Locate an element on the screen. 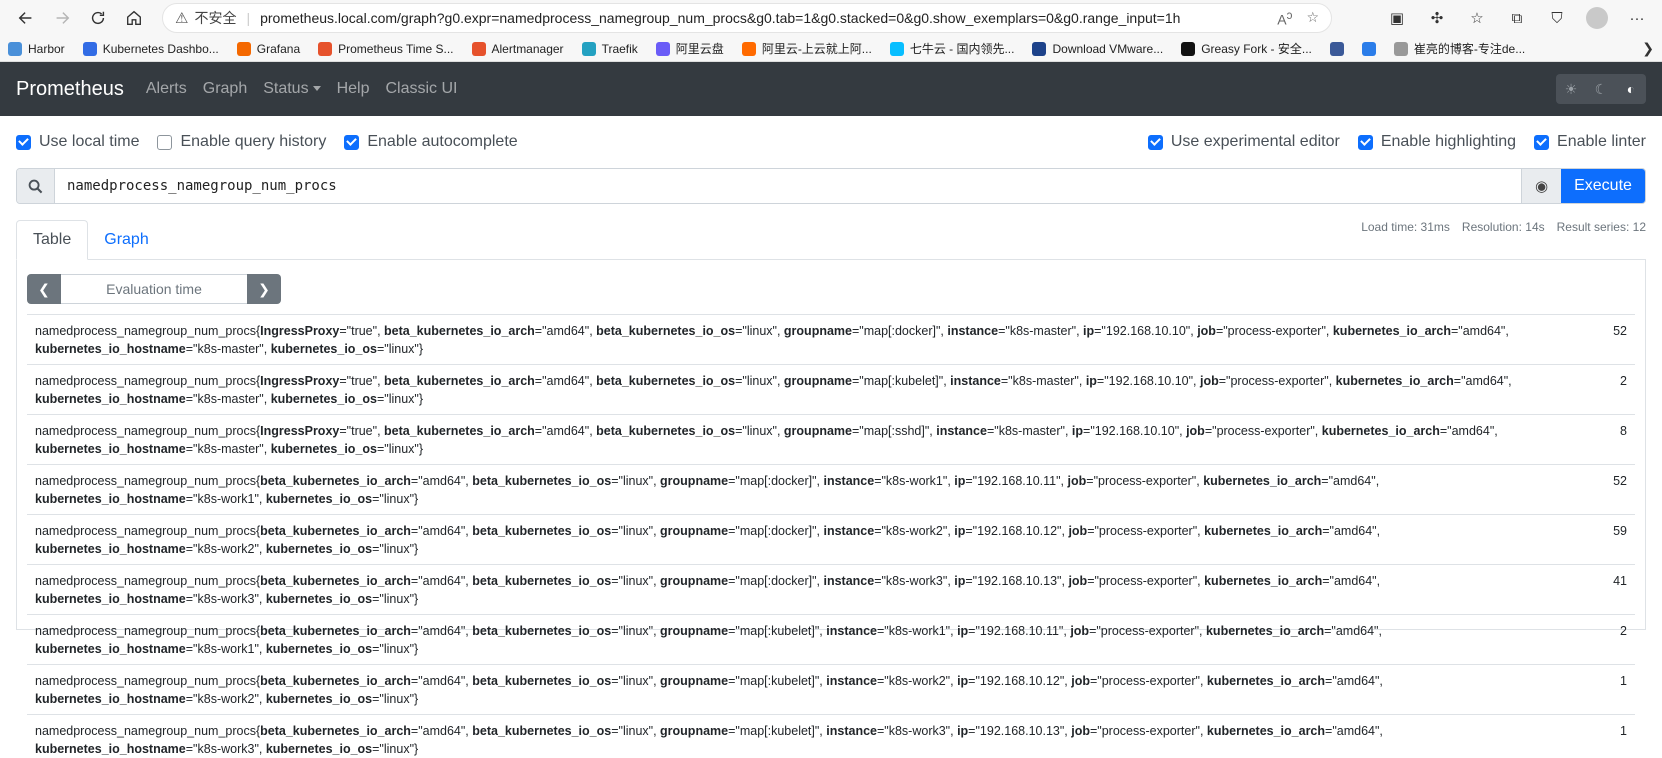 Image resolution: width=1662 pixels, height=758 pixels. checkbox-unchecked is located at coordinates (165, 142).